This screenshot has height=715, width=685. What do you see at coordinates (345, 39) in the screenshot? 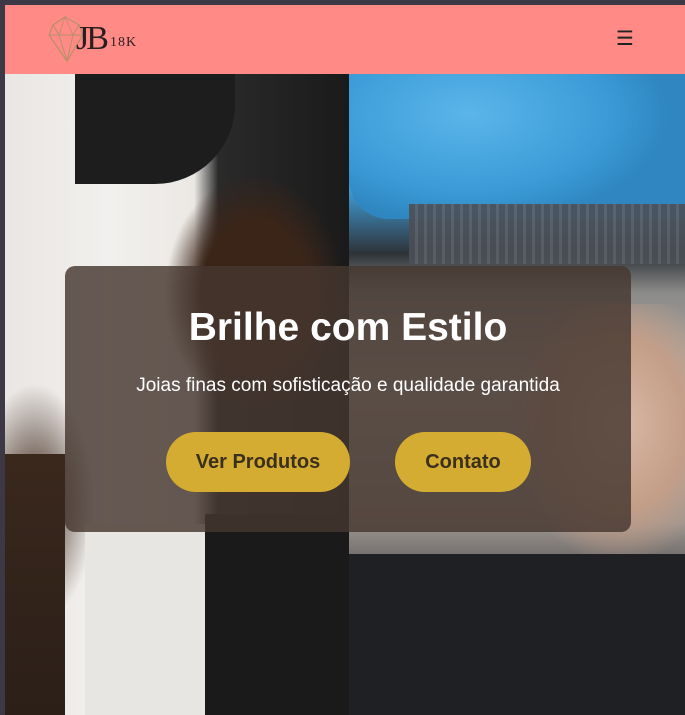
I see `site-header: JB 18K ☰` at bounding box center [345, 39].